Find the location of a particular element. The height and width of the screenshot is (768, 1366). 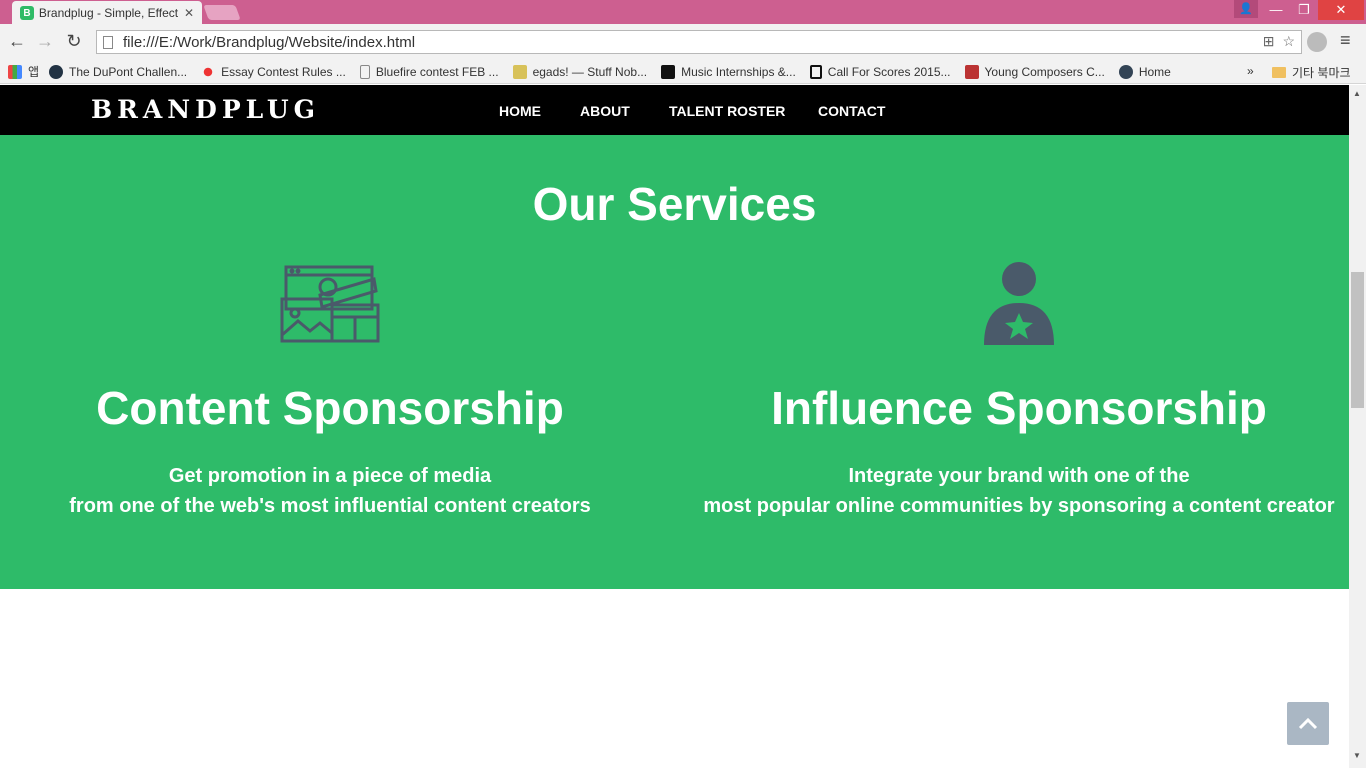

other-bookmarks-folder: 기타 북마크 is located at coordinates (1311, 72).